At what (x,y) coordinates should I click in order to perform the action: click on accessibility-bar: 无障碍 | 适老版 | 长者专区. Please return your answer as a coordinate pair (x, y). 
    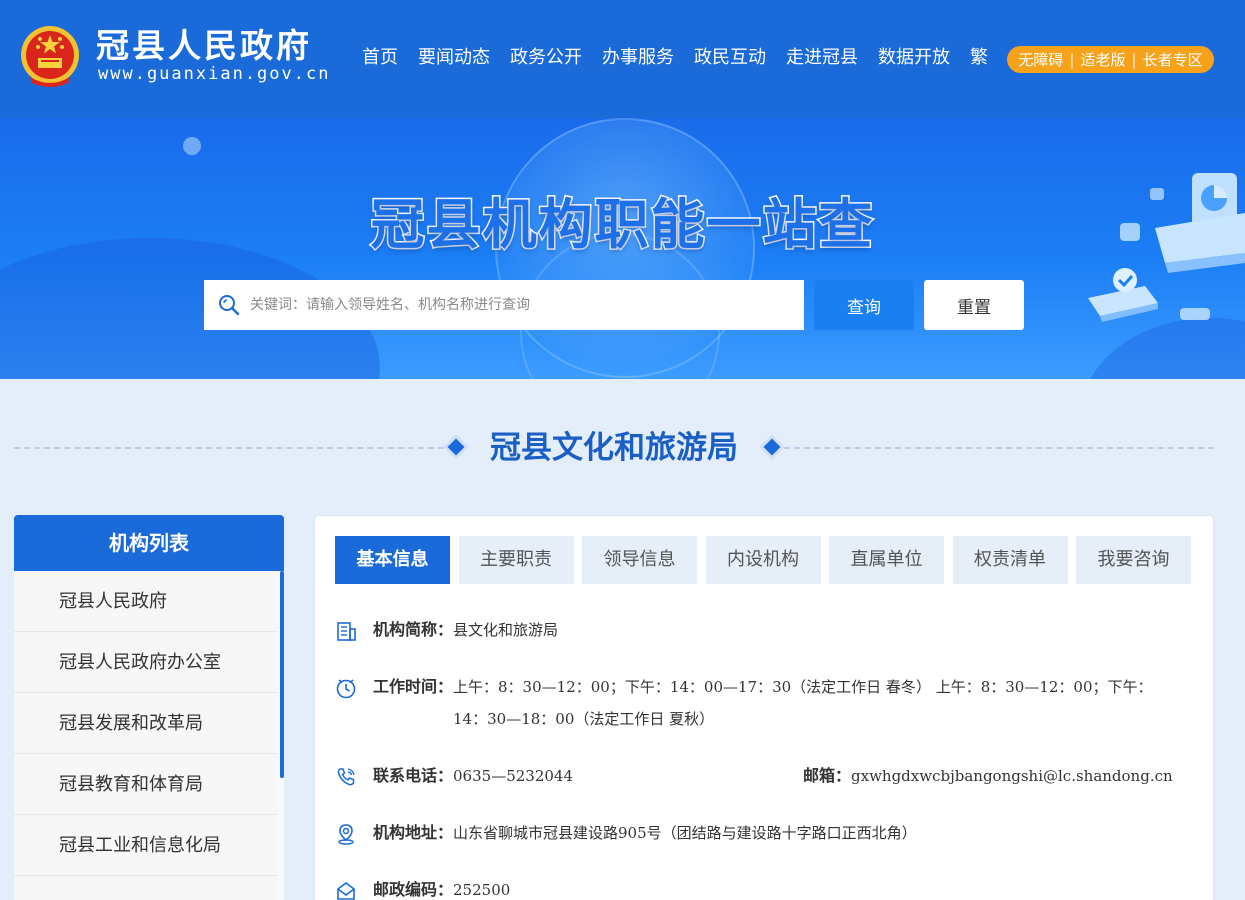
    Looking at the image, I should click on (1110, 59).